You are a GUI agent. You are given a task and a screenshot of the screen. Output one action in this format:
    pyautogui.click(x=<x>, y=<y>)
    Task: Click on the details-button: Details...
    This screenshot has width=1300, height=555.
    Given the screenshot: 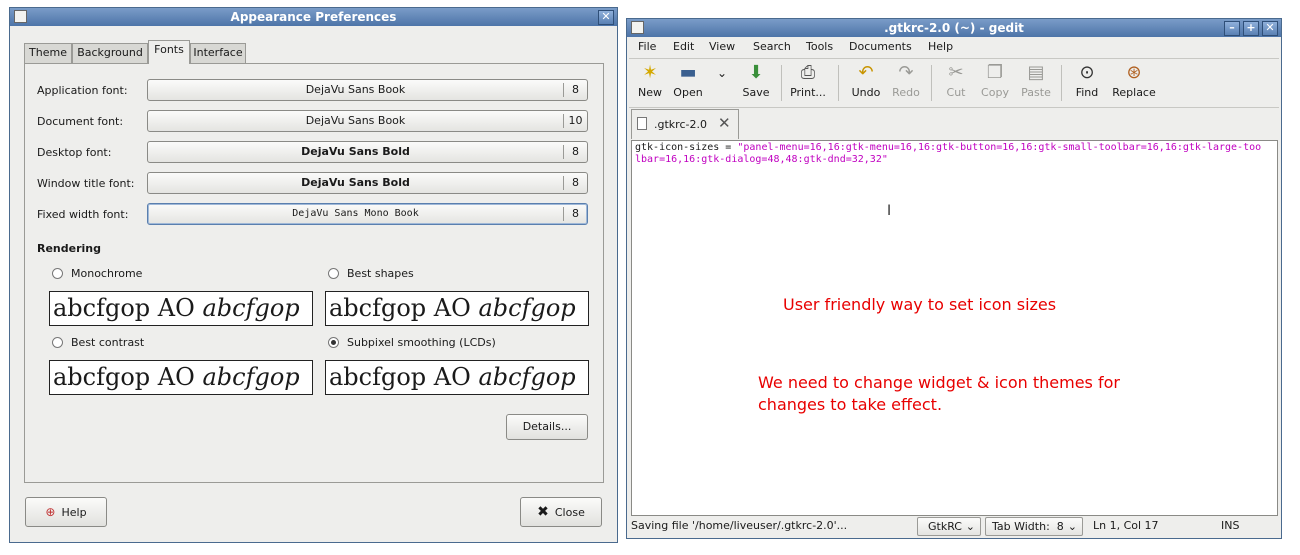 What is the action you would take?
    pyautogui.click(x=547, y=427)
    